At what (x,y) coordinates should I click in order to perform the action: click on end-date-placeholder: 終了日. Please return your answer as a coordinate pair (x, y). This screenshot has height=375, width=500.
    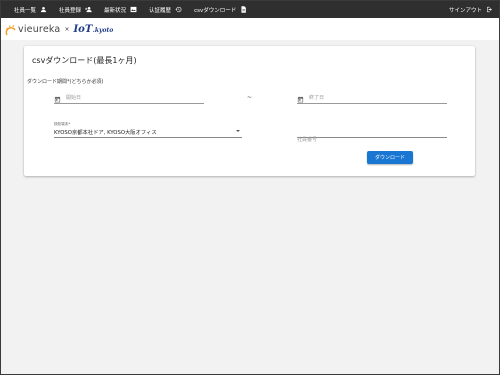
    Looking at the image, I should click on (317, 98).